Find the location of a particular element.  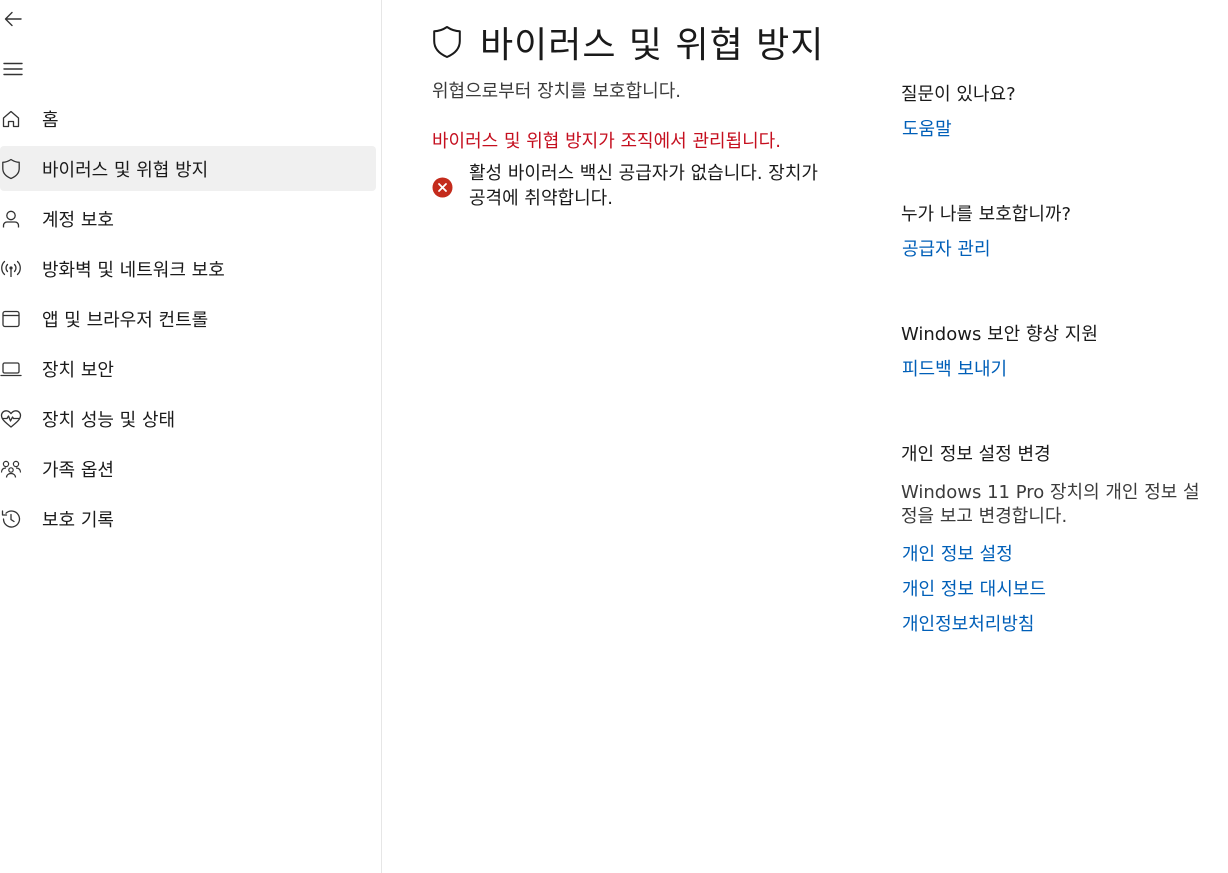

improve-heading: Windows 보안 향상 지원 is located at coordinates (999, 334).